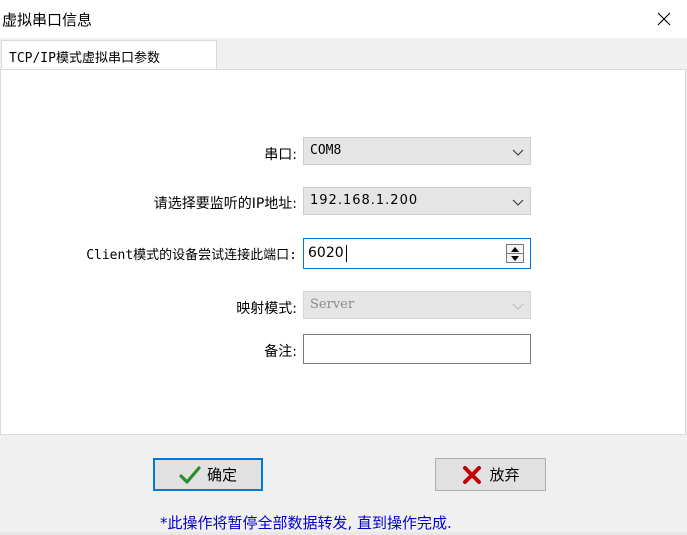 The width and height of the screenshot is (687, 535). I want to click on triangle-up-icon, so click(515, 249).